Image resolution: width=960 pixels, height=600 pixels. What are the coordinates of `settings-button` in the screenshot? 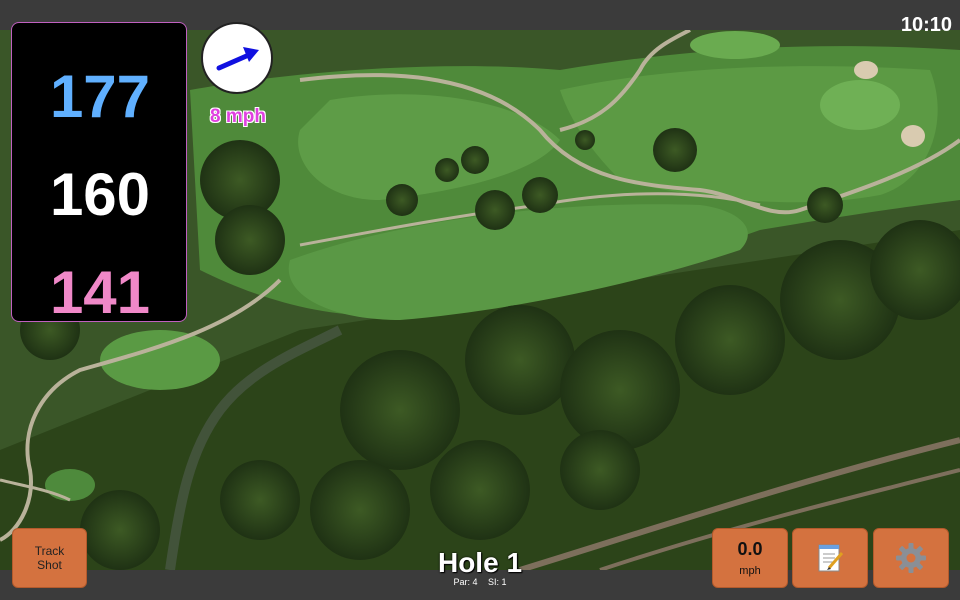 It's located at (911, 558).